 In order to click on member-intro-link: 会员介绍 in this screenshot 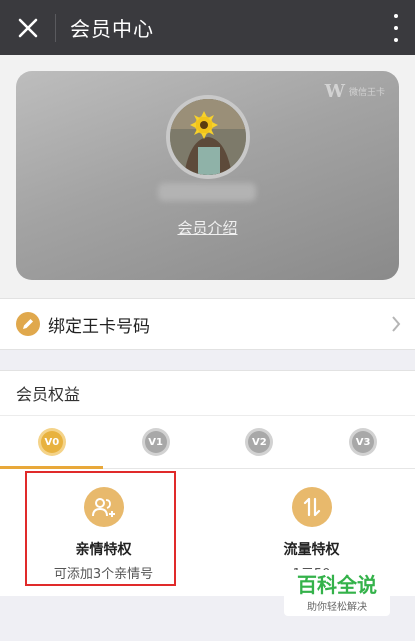, I will do `click(207, 227)`.